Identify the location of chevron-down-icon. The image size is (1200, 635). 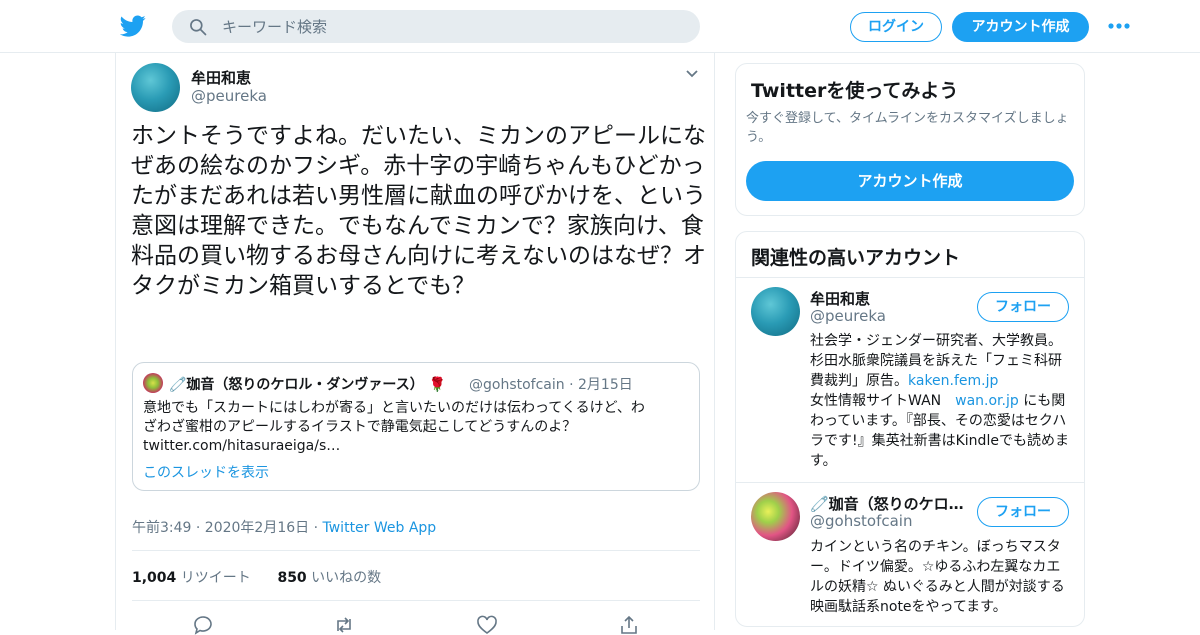
(692, 74).